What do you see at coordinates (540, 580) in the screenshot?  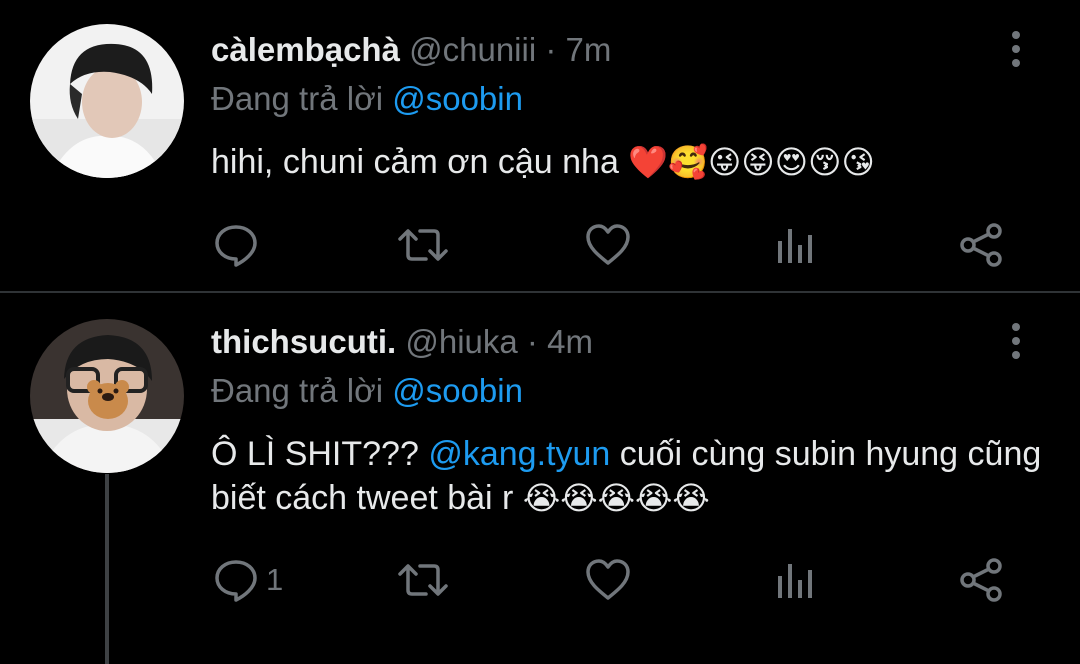 I see `action-bar: 1` at bounding box center [540, 580].